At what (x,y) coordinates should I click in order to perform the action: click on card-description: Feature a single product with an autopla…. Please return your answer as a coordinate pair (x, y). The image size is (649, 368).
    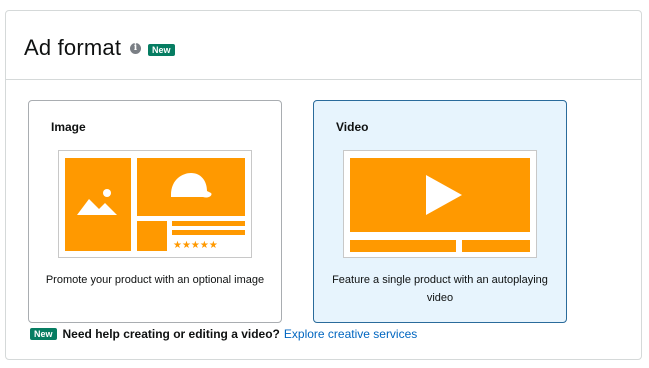
    Looking at the image, I should click on (440, 289).